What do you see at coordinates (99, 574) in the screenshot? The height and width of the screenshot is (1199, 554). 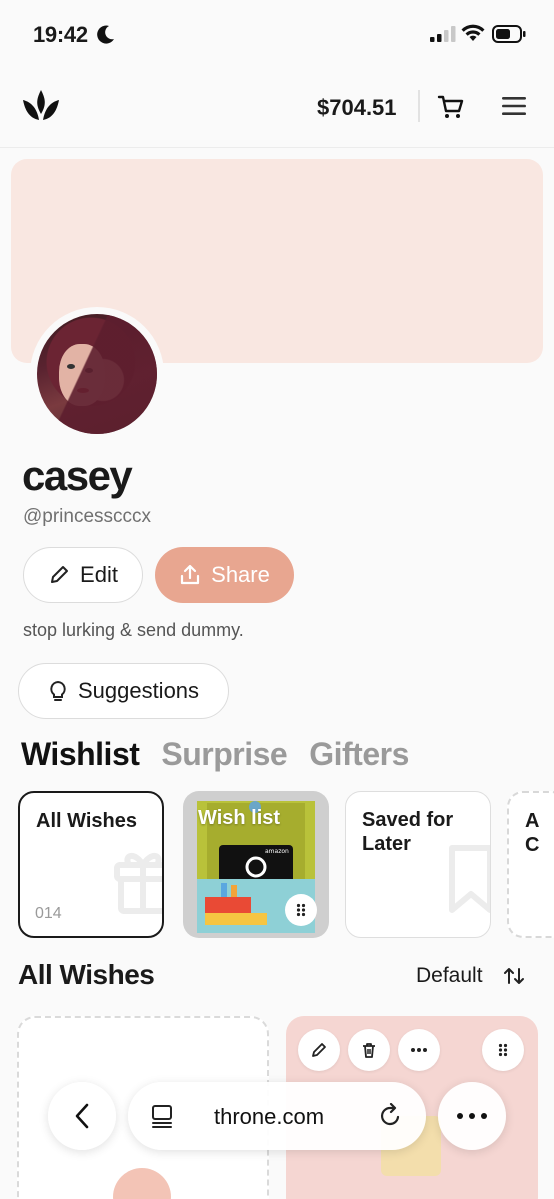 I see `edit-label: Edit` at bounding box center [99, 574].